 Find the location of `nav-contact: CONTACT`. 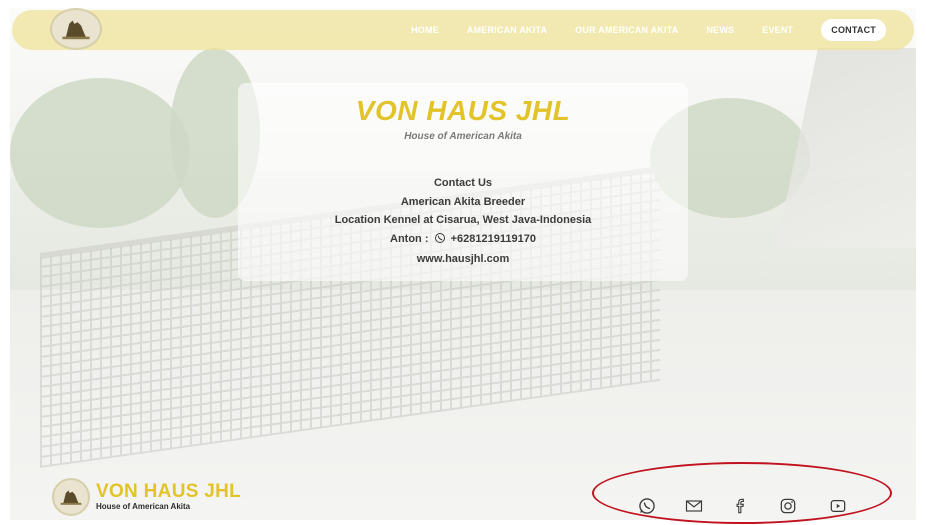

nav-contact: CONTACT is located at coordinates (853, 30).